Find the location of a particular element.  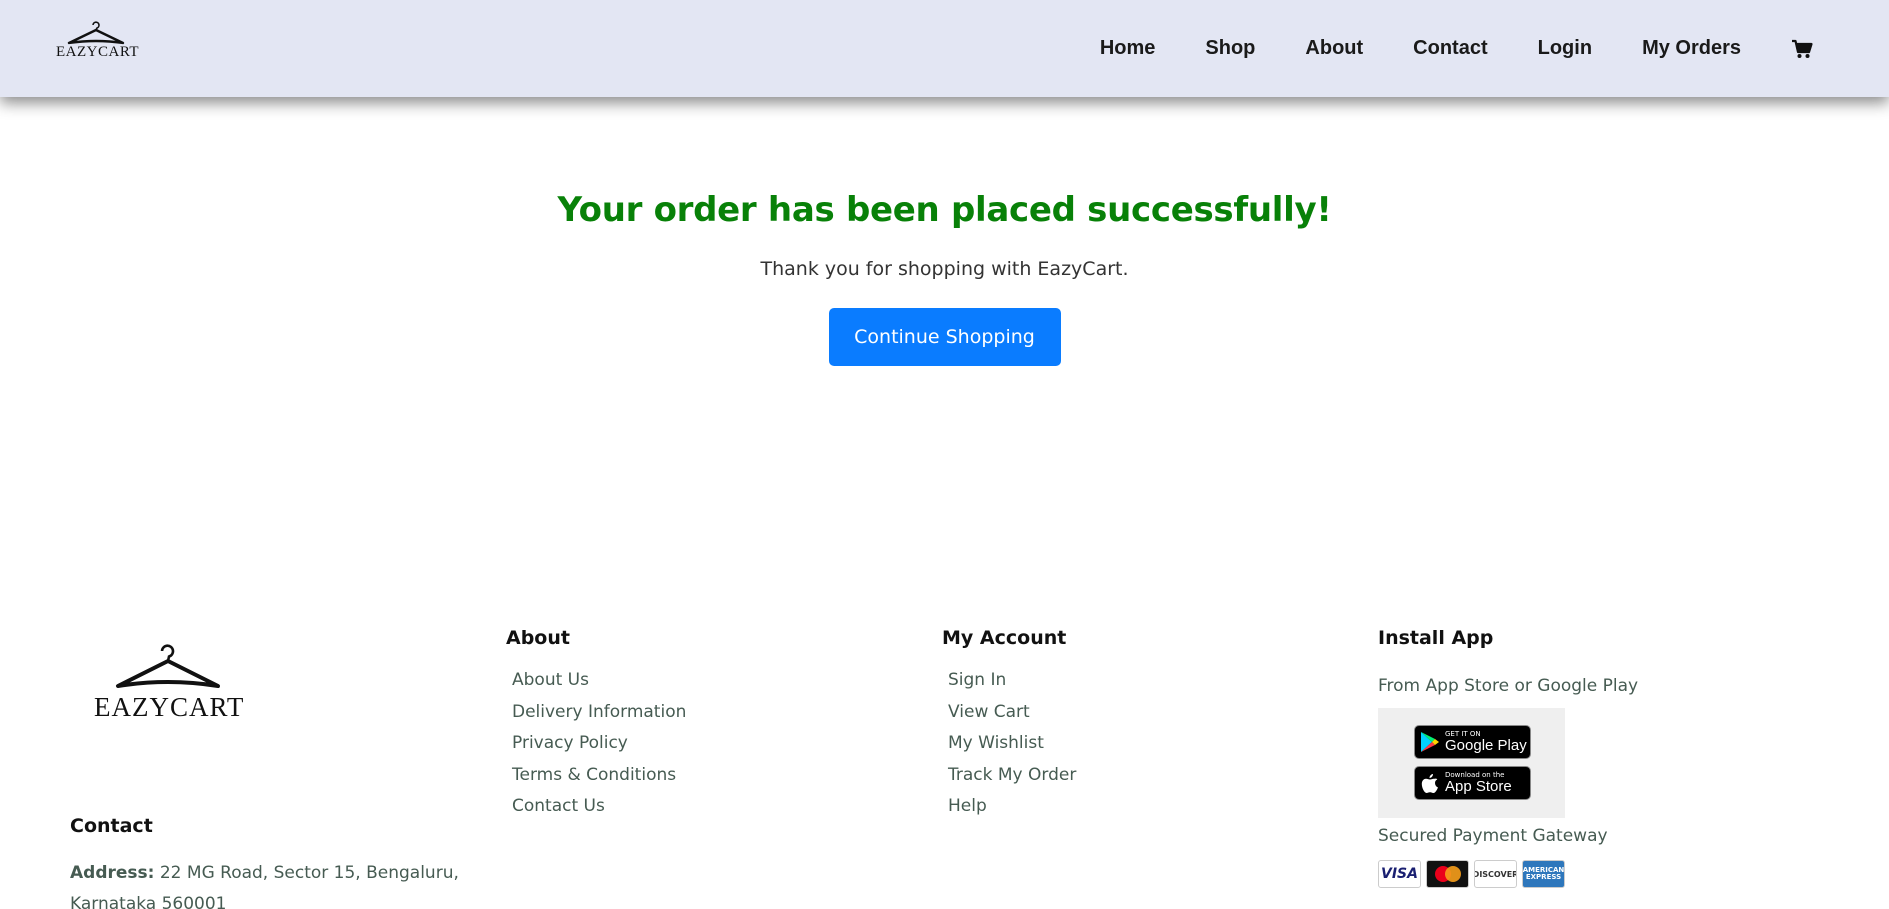

amex-card-icon: AMERICAN EXPRESS is located at coordinates (1543, 874).